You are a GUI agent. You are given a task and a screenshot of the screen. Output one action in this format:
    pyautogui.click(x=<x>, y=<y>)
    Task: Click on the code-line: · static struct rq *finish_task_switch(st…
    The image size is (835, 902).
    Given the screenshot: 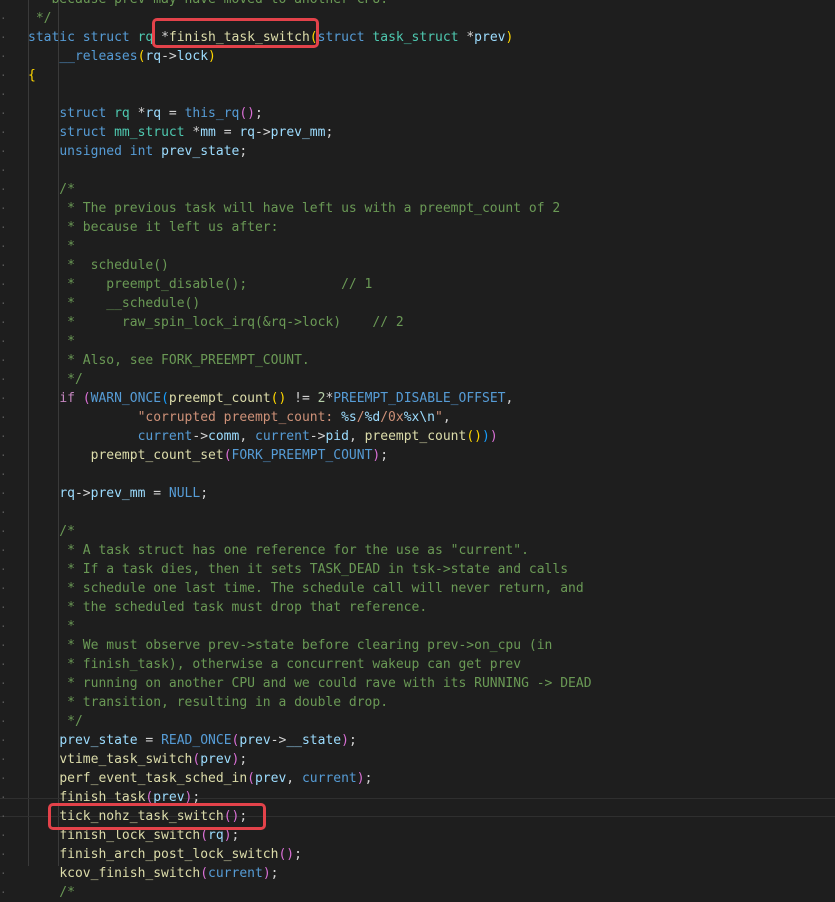 What is the action you would take?
    pyautogui.click(x=417, y=37)
    